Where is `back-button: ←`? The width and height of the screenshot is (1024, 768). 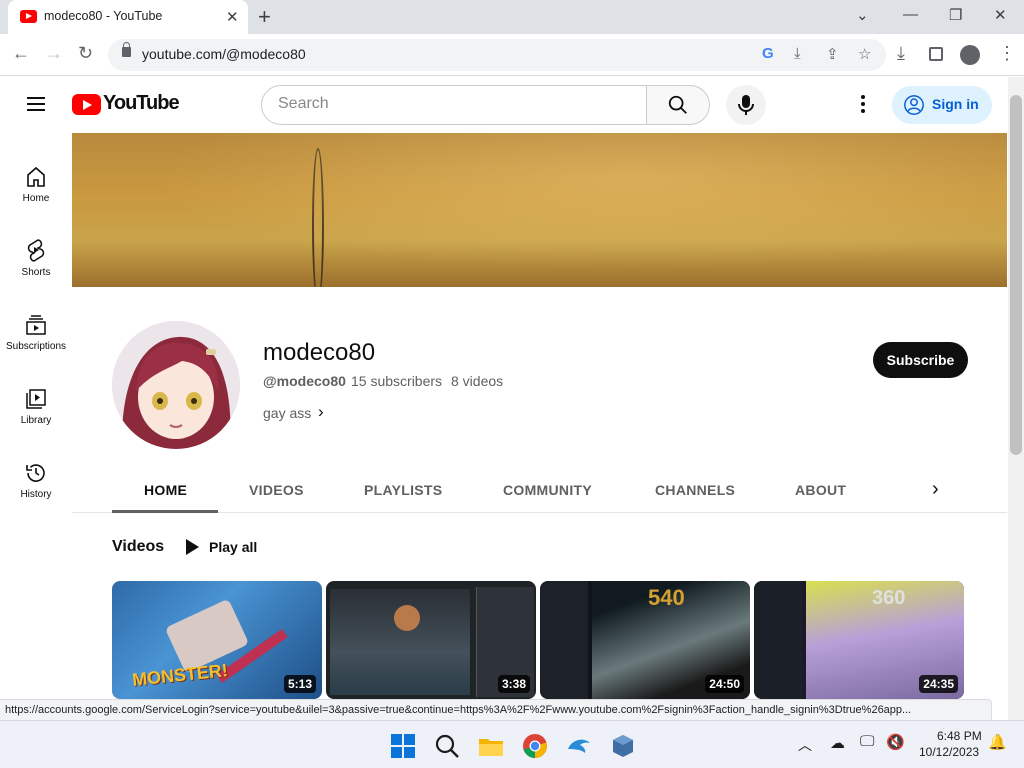 back-button: ← is located at coordinates (21, 53).